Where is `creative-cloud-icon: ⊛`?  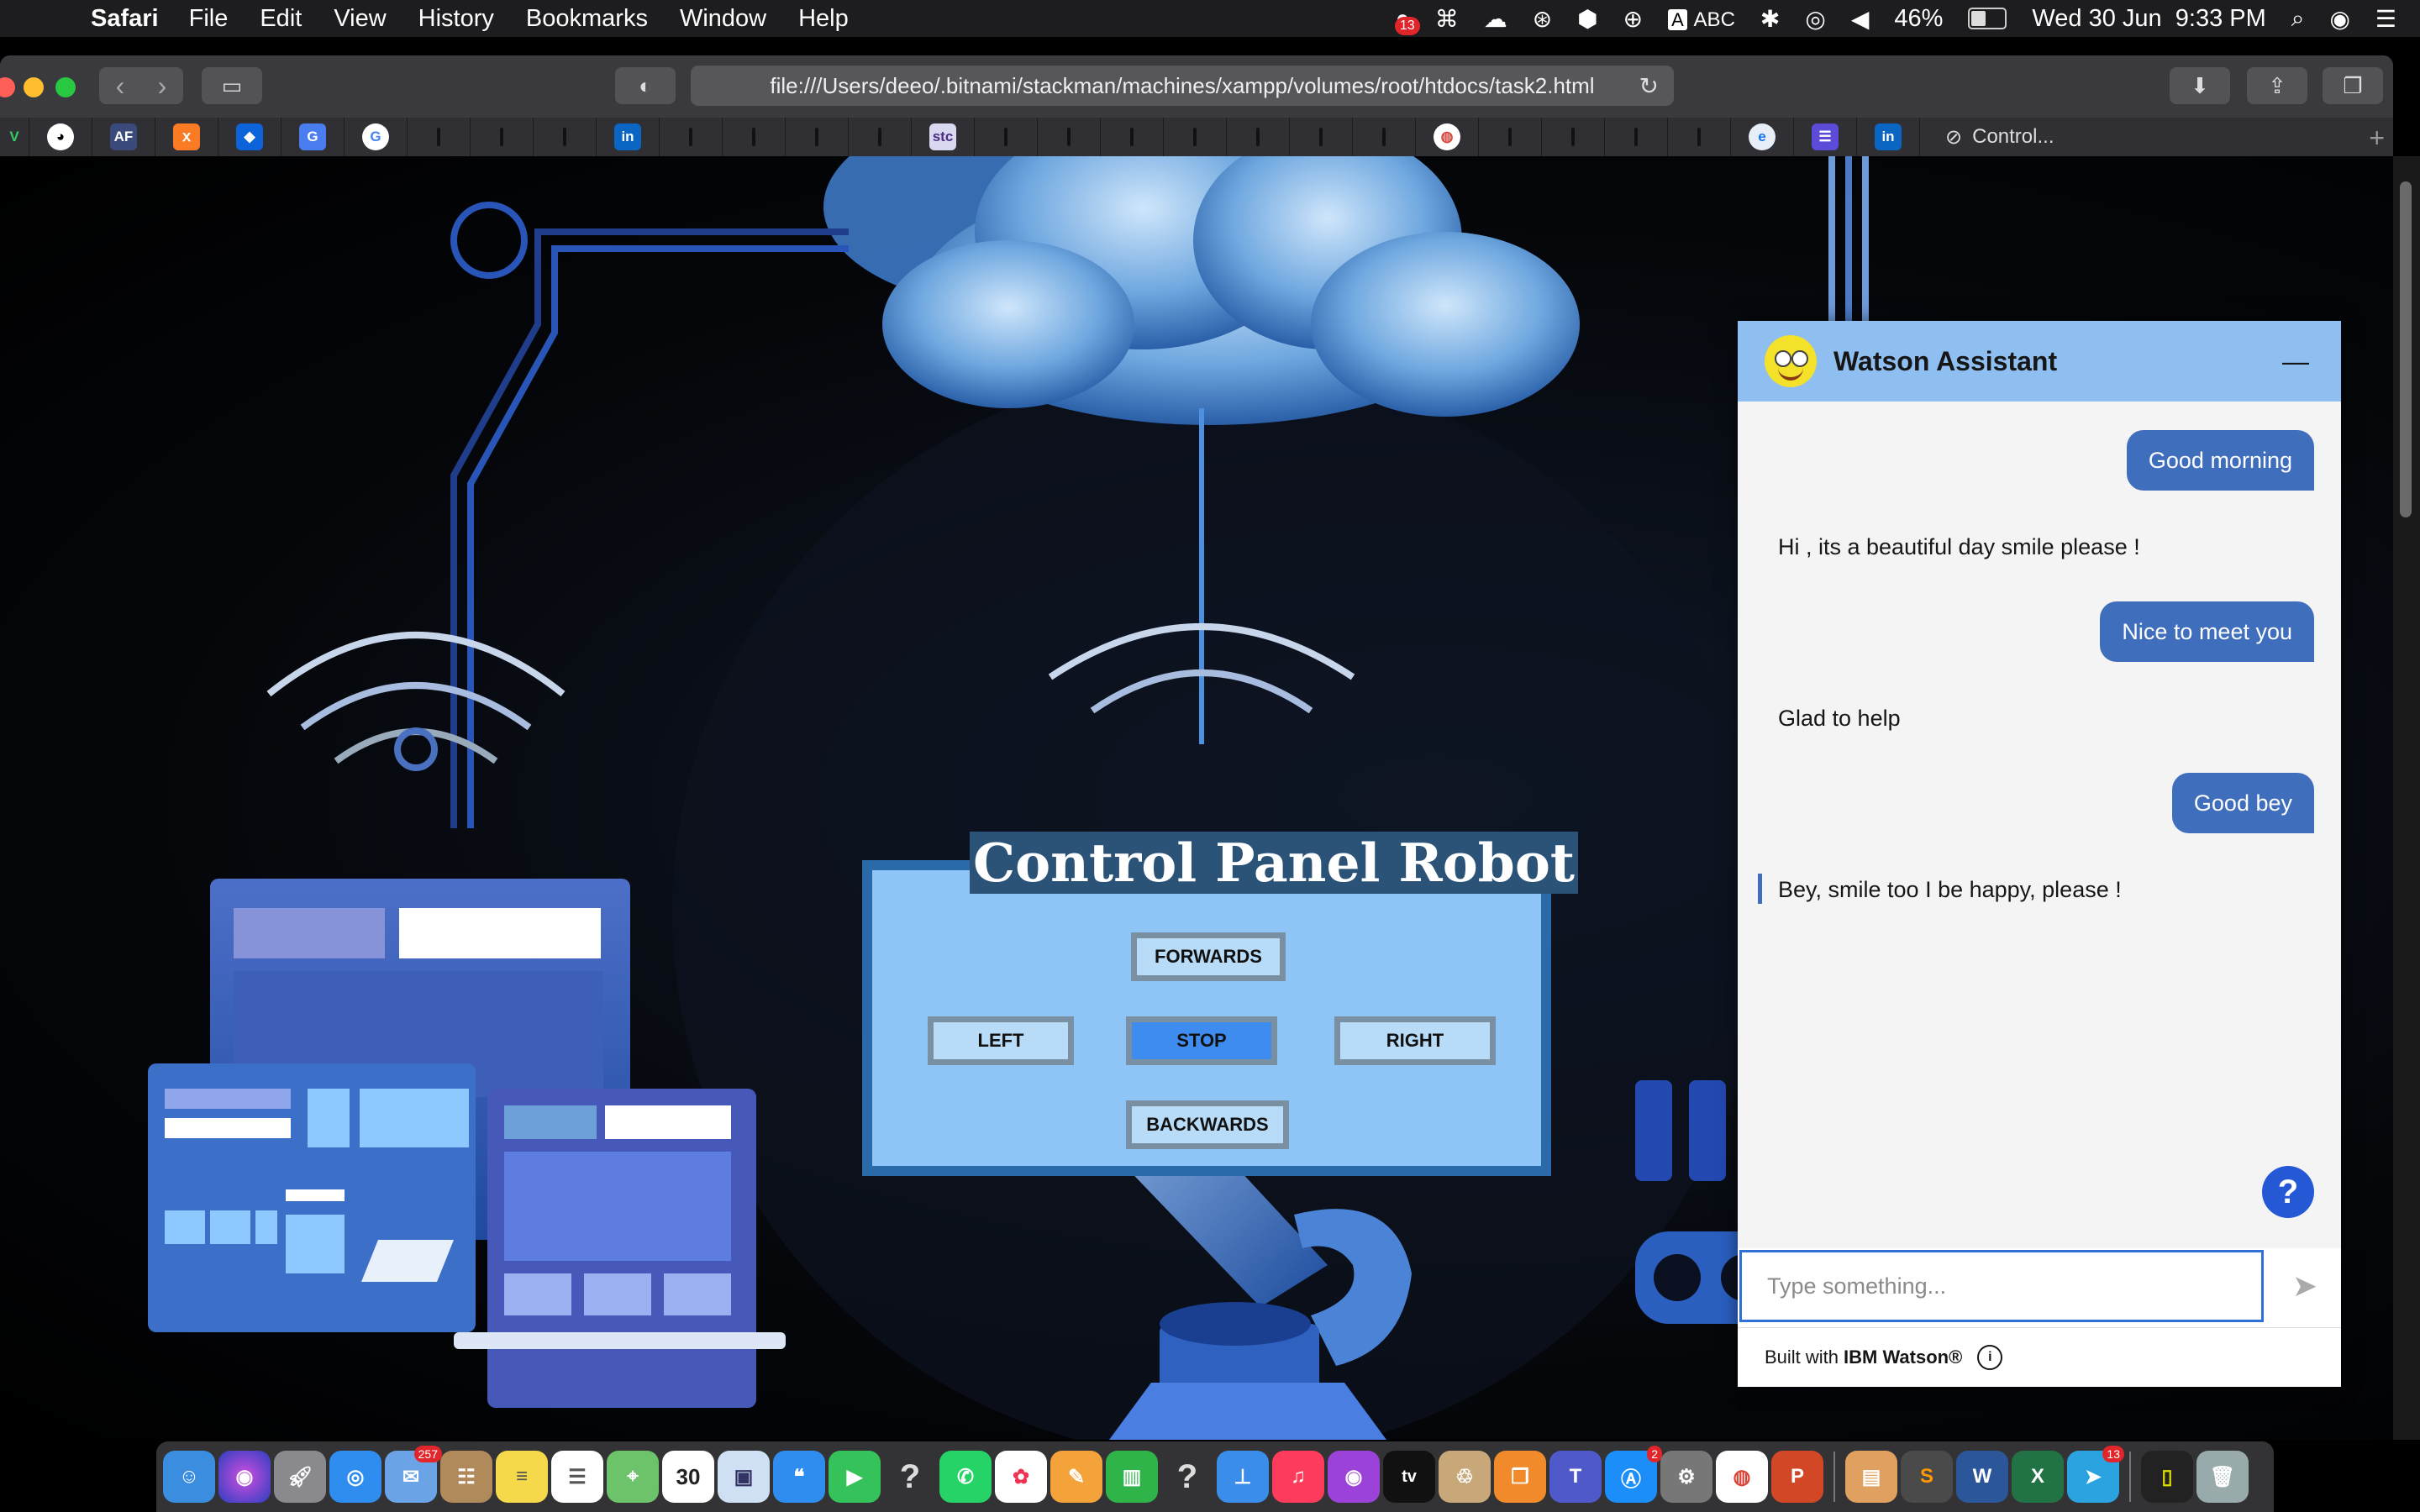
creative-cloud-icon: ⊛ is located at coordinates (1542, 19).